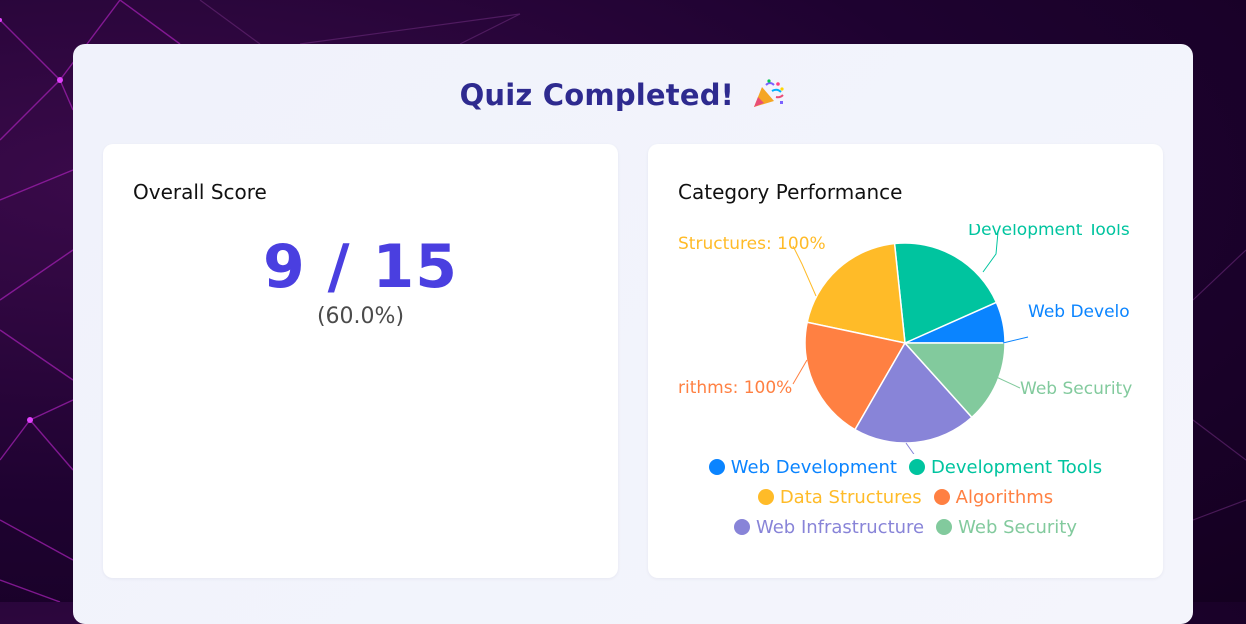 The image size is (1246, 624). Describe the element at coordinates (790, 192) in the screenshot. I see `category-performance-title: Category Performance` at that location.